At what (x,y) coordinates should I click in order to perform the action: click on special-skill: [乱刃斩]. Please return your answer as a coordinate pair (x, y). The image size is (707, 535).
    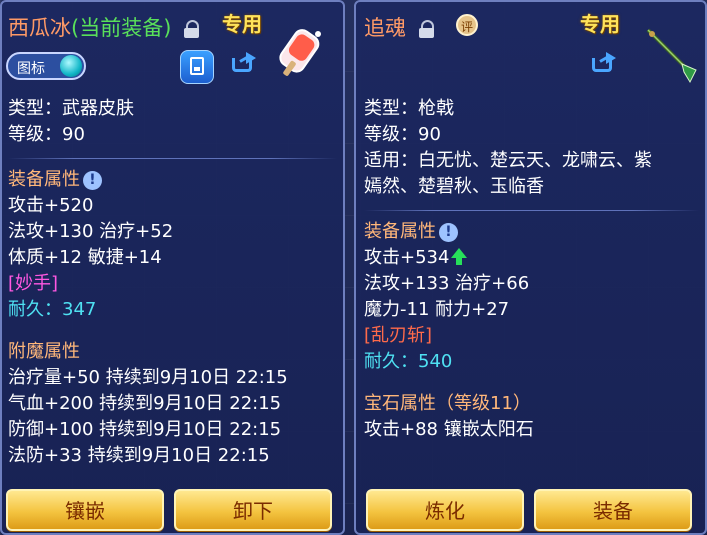
    Looking at the image, I should click on (398, 335).